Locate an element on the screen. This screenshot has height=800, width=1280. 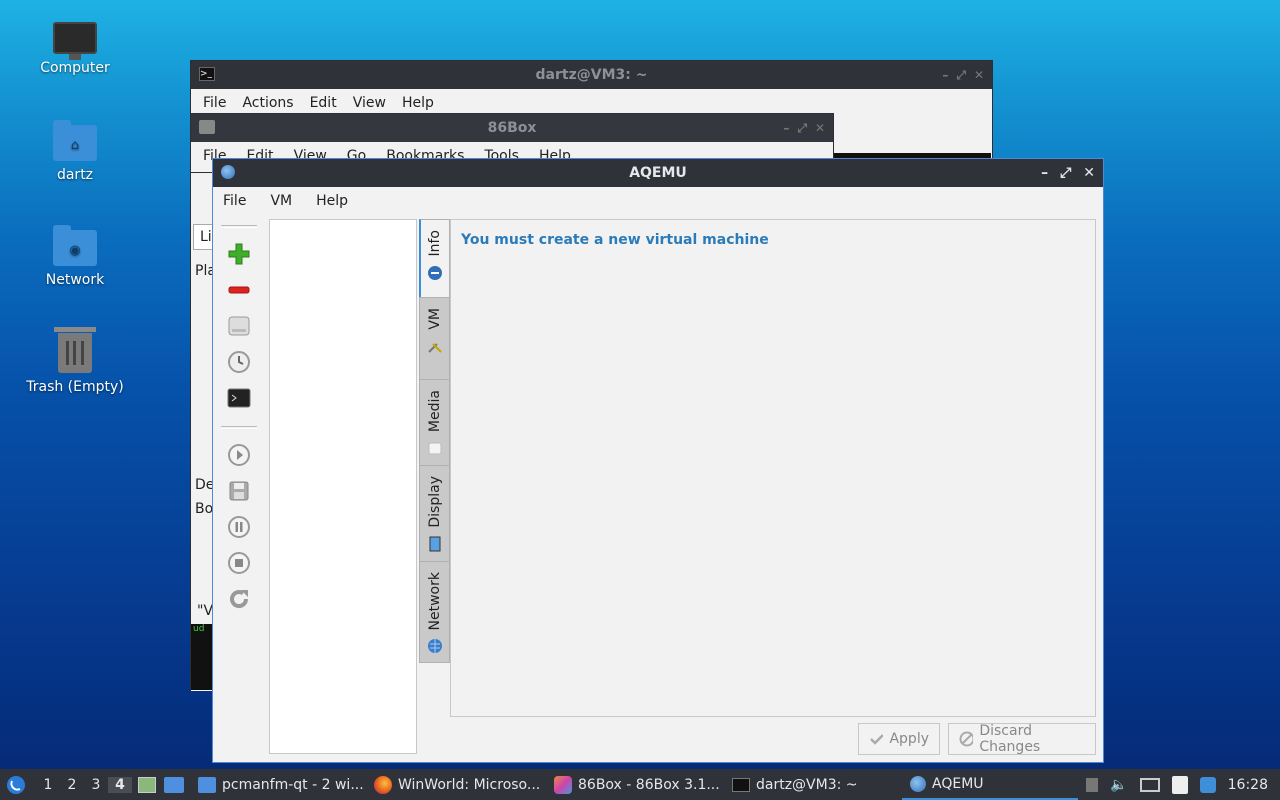
vm-console-button is located at coordinates (239, 398).